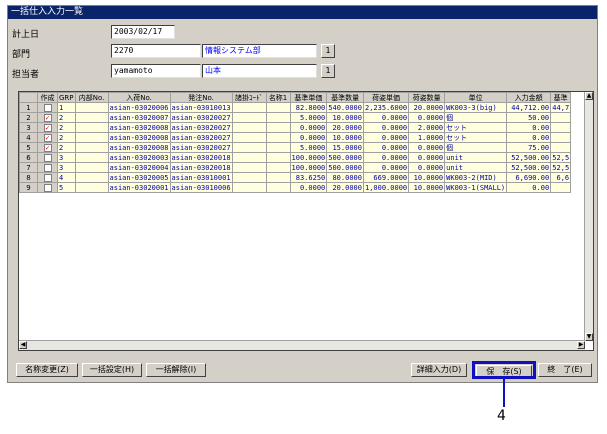  I want to click on bulk-set-button: 一括設定(H), so click(112, 370).